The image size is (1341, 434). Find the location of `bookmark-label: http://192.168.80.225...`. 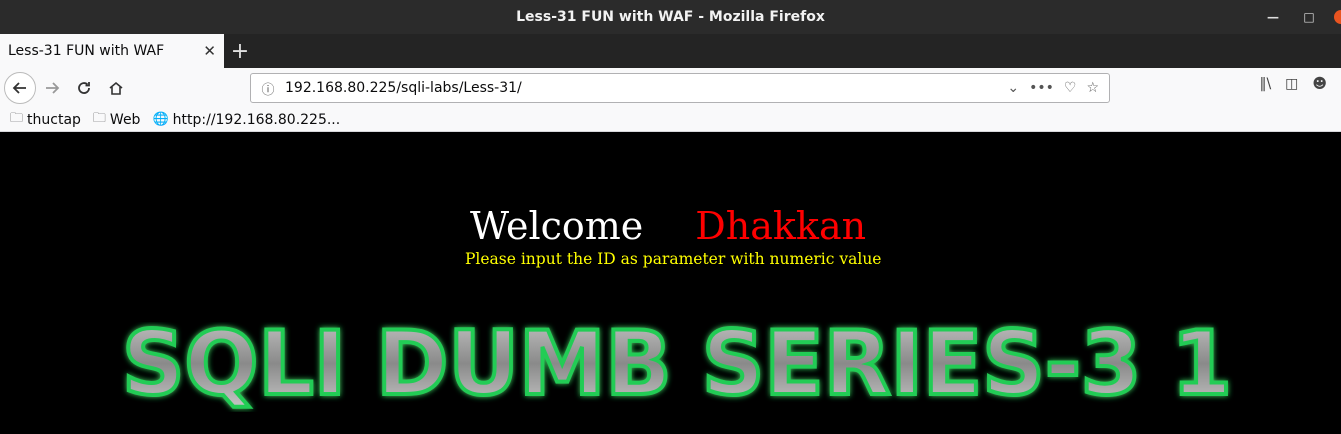

bookmark-label: http://192.168.80.225... is located at coordinates (256, 119).